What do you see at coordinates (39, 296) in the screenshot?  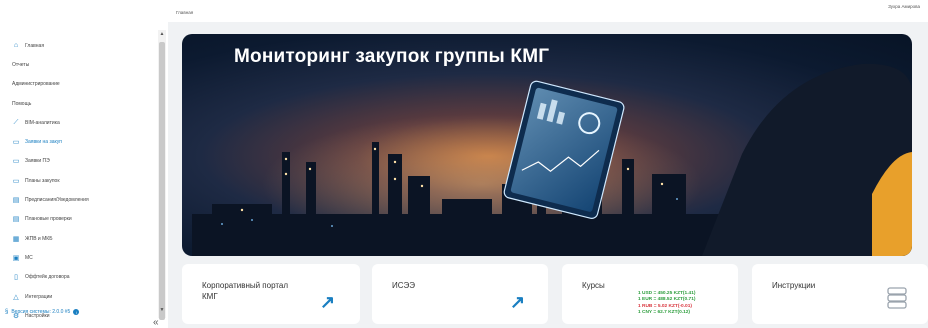 I see `sidebar-item-label: Интеграции` at bounding box center [39, 296].